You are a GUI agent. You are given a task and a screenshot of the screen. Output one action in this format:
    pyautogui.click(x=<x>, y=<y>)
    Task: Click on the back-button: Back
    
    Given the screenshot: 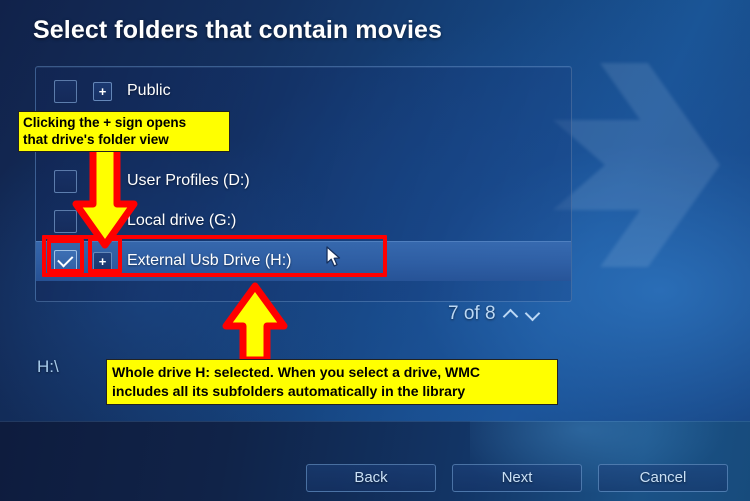 What is the action you would take?
    pyautogui.click(x=371, y=478)
    